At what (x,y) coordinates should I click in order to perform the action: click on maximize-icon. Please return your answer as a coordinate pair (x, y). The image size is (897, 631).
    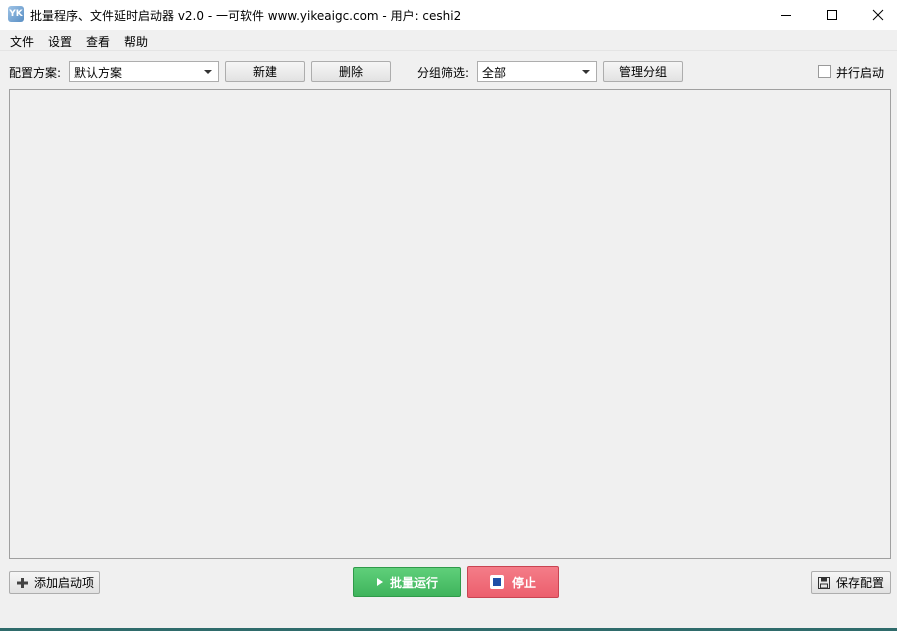
    Looking at the image, I should click on (832, 15).